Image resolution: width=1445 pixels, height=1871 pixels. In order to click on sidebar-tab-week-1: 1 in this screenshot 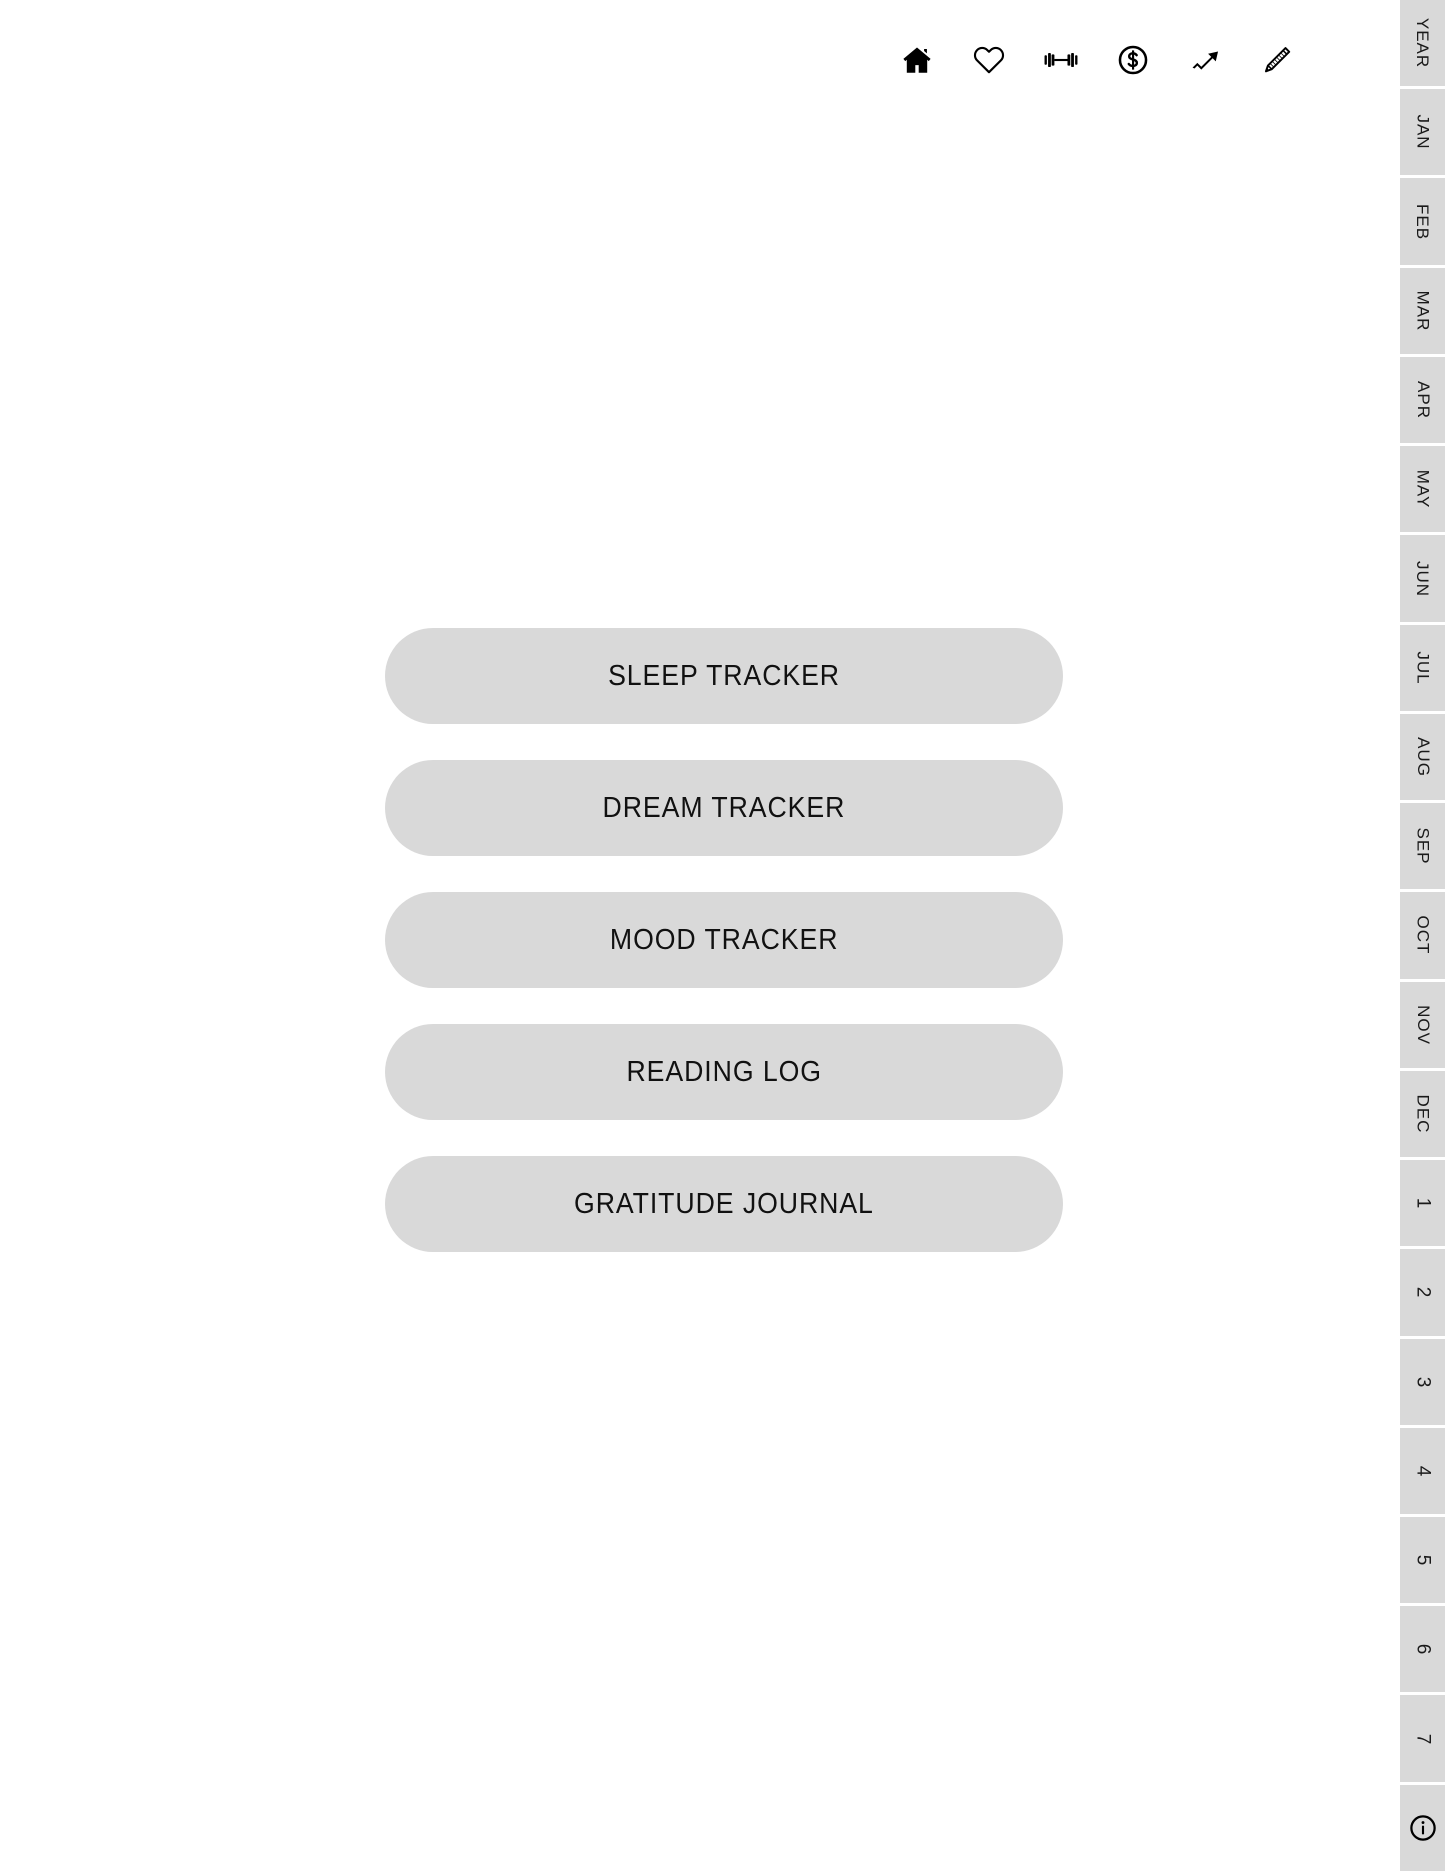, I will do `click(1422, 1205)`.